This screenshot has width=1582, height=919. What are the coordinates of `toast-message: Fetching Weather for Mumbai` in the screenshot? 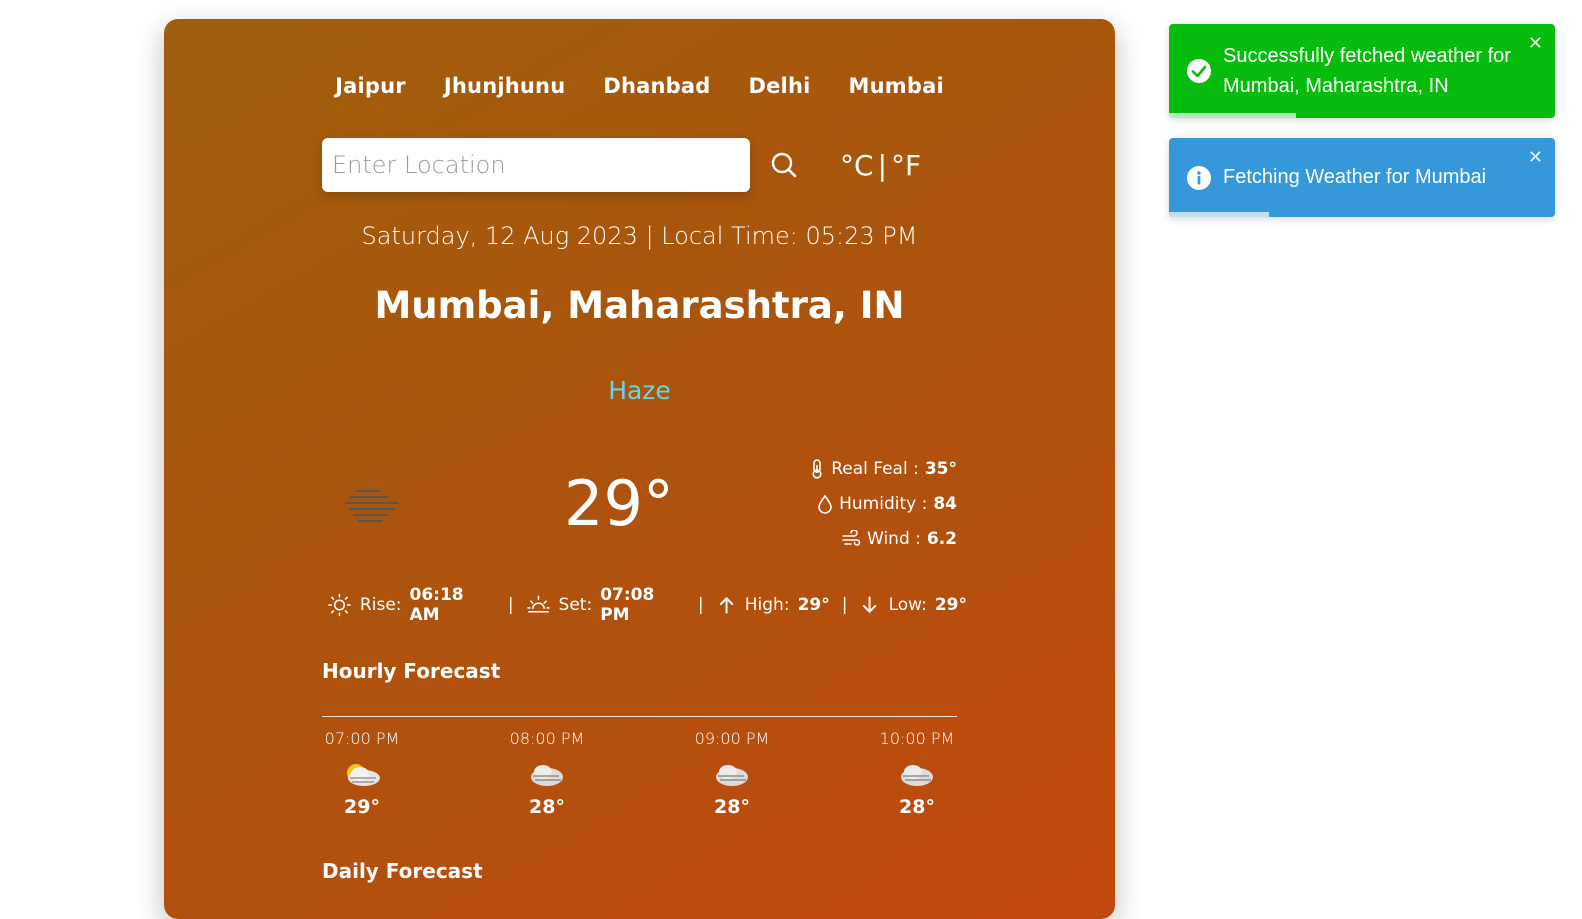 It's located at (1355, 177).